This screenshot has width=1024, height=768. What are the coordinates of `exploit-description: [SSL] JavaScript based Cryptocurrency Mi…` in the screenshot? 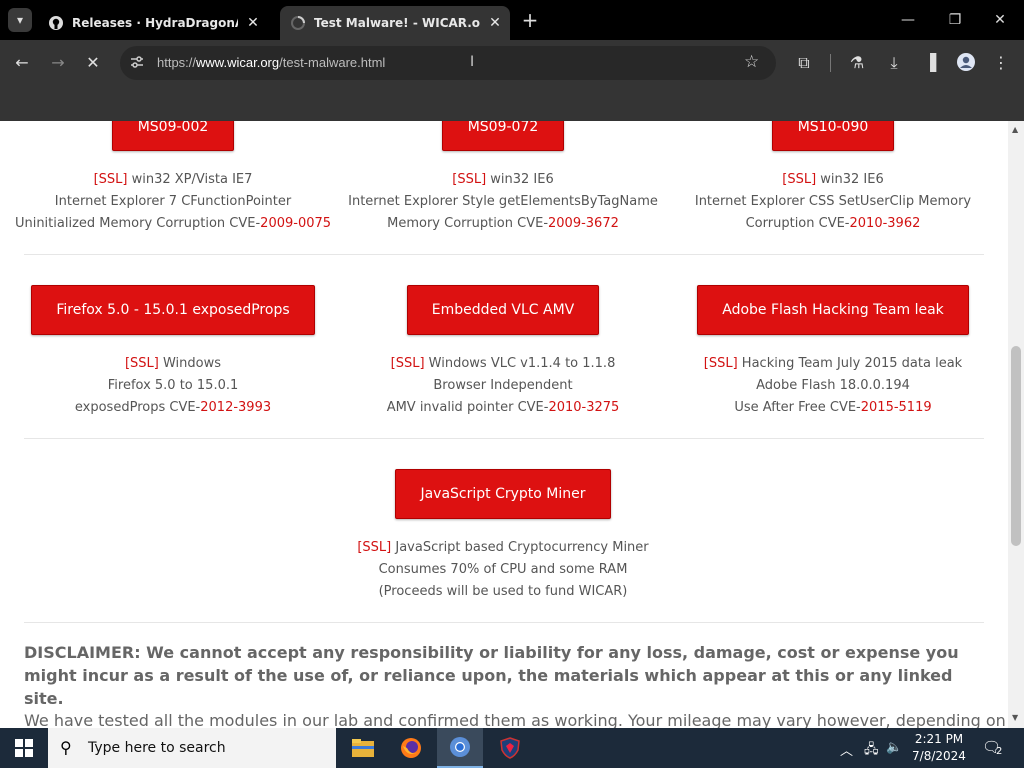 It's located at (503, 569).